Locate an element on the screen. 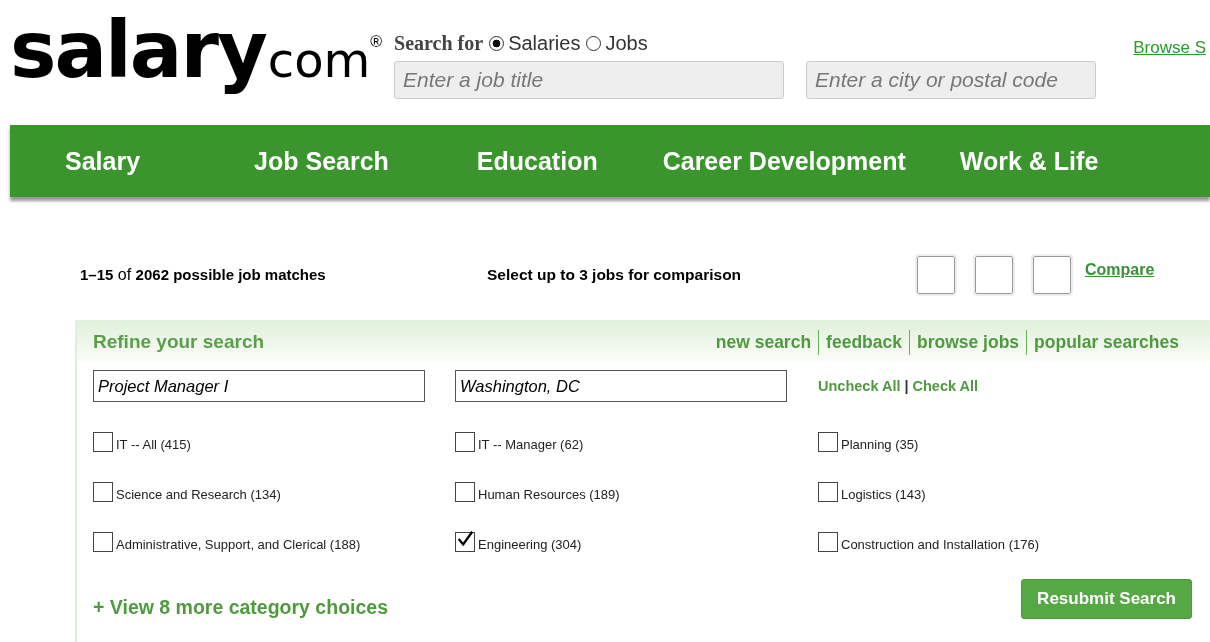 This screenshot has width=1210, height=642. nav-item: Job Search is located at coordinates (321, 161).